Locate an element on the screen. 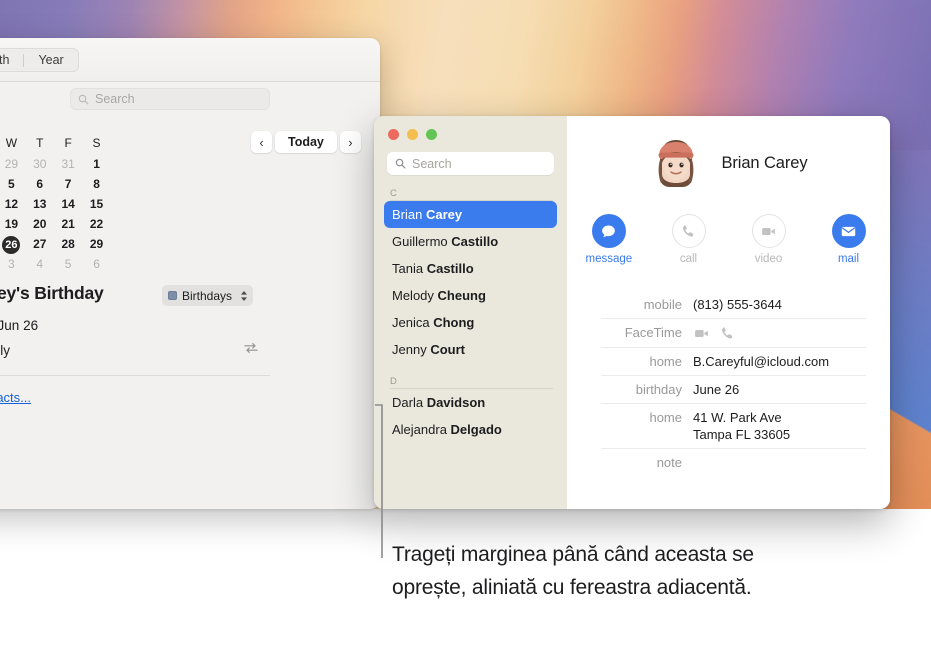 The width and height of the screenshot is (931, 646). list-section-header: C is located at coordinates (470, 192).